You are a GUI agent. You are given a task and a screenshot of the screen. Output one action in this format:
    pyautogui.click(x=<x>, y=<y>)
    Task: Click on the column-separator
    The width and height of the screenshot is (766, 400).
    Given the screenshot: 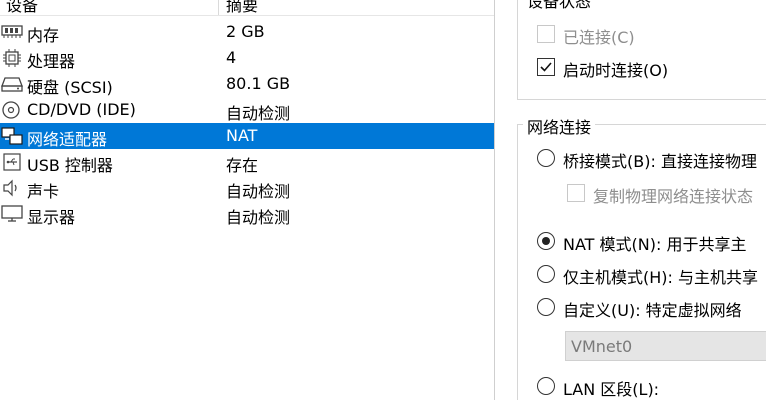 What is the action you would take?
    pyautogui.click(x=218, y=8)
    